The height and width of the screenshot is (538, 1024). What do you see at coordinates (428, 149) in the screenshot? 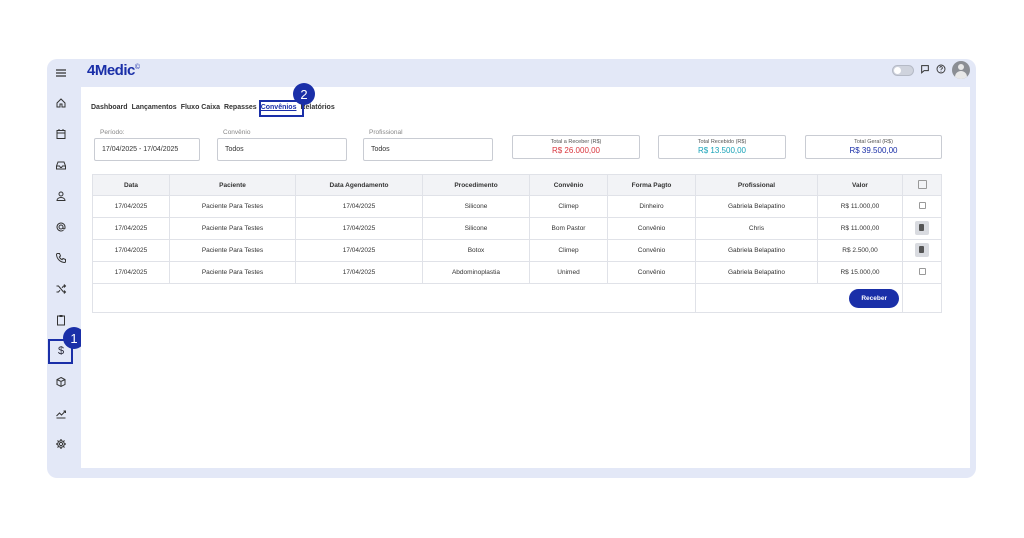
I see `profissional-select: Todos` at bounding box center [428, 149].